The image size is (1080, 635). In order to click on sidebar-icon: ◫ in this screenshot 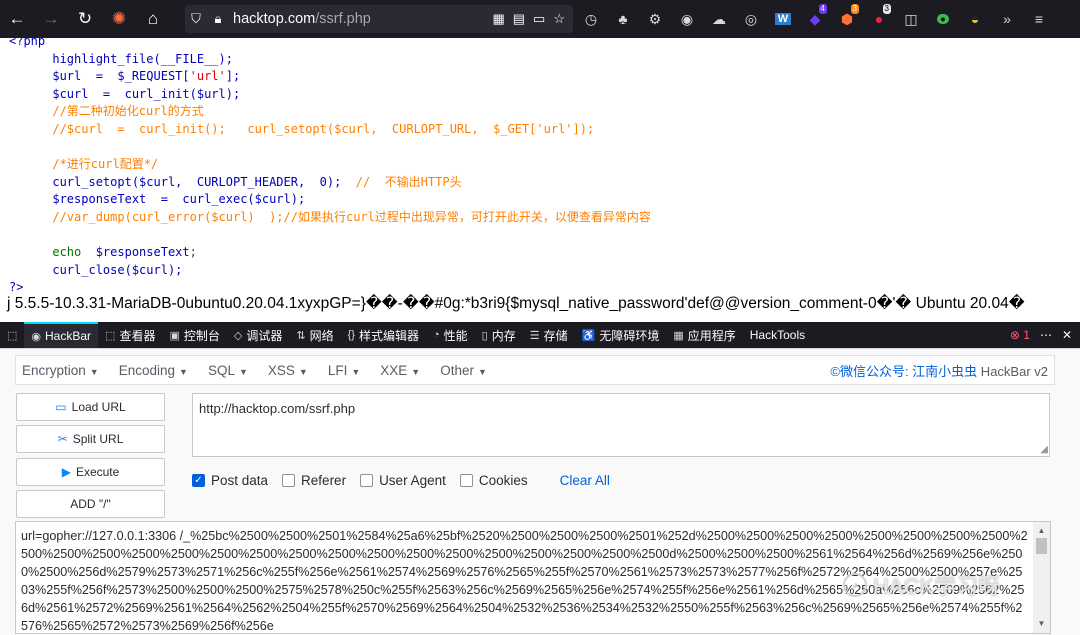, I will do `click(911, 19)`.